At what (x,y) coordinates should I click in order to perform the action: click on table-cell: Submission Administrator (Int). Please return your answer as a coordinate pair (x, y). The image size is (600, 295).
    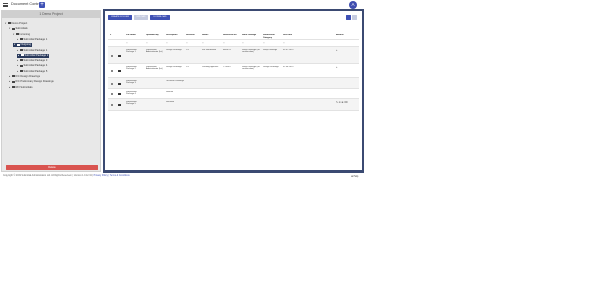
    Looking at the image, I should click on (154, 51).